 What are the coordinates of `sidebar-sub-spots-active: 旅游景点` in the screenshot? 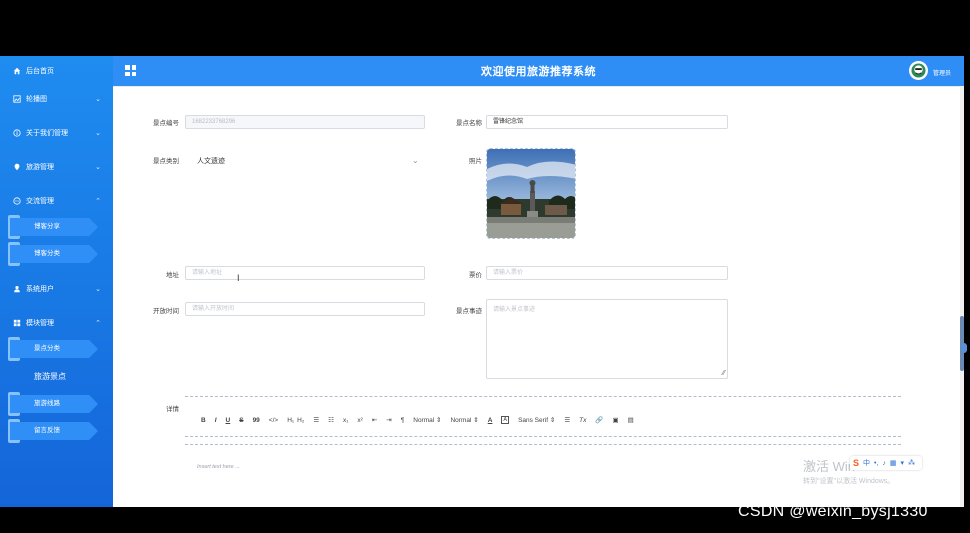 It's located at (50, 376).